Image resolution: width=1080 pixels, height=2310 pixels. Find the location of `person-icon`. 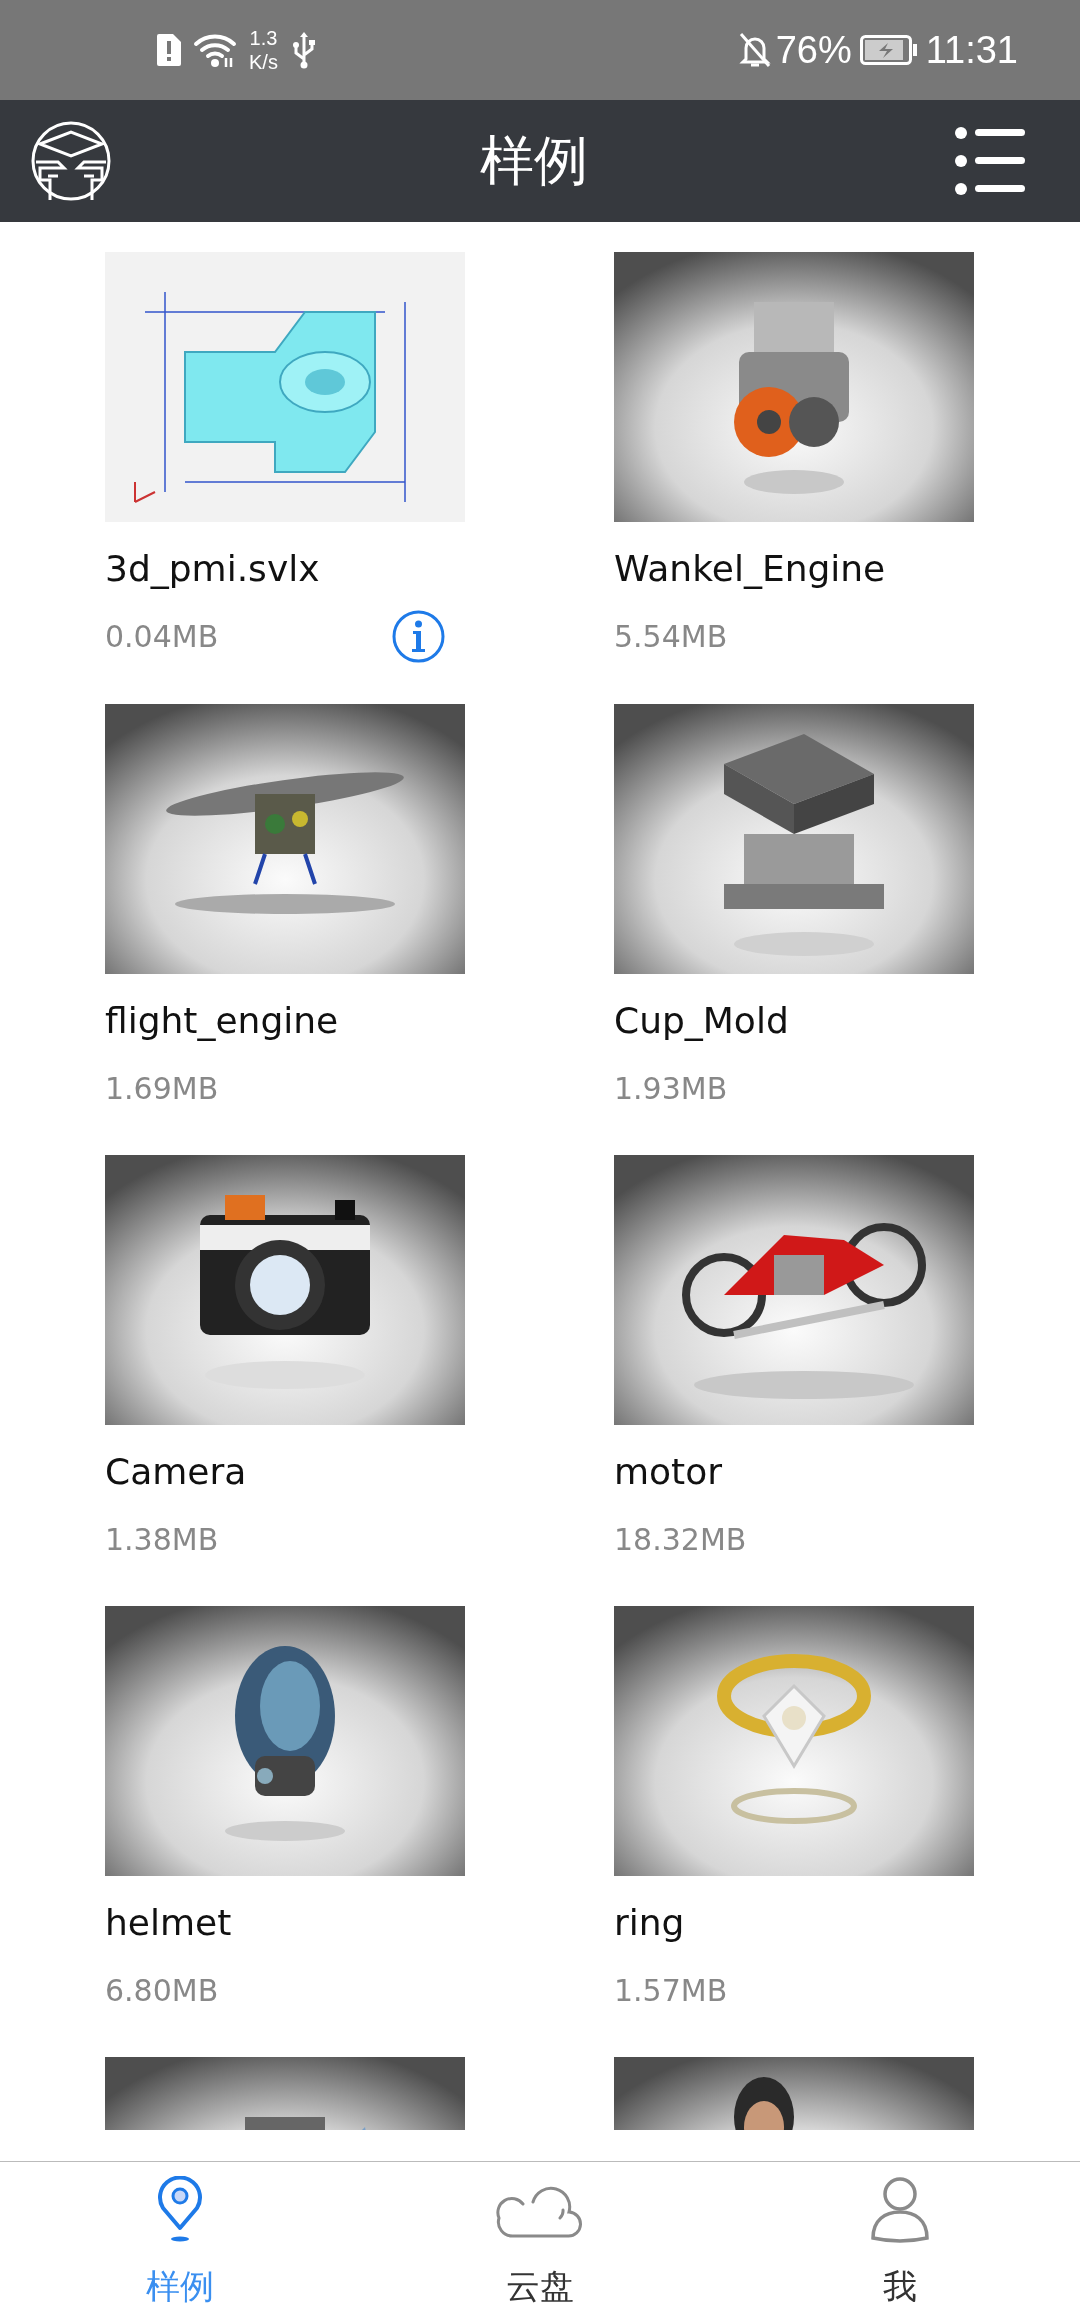

person-icon is located at coordinates (900, 2211).